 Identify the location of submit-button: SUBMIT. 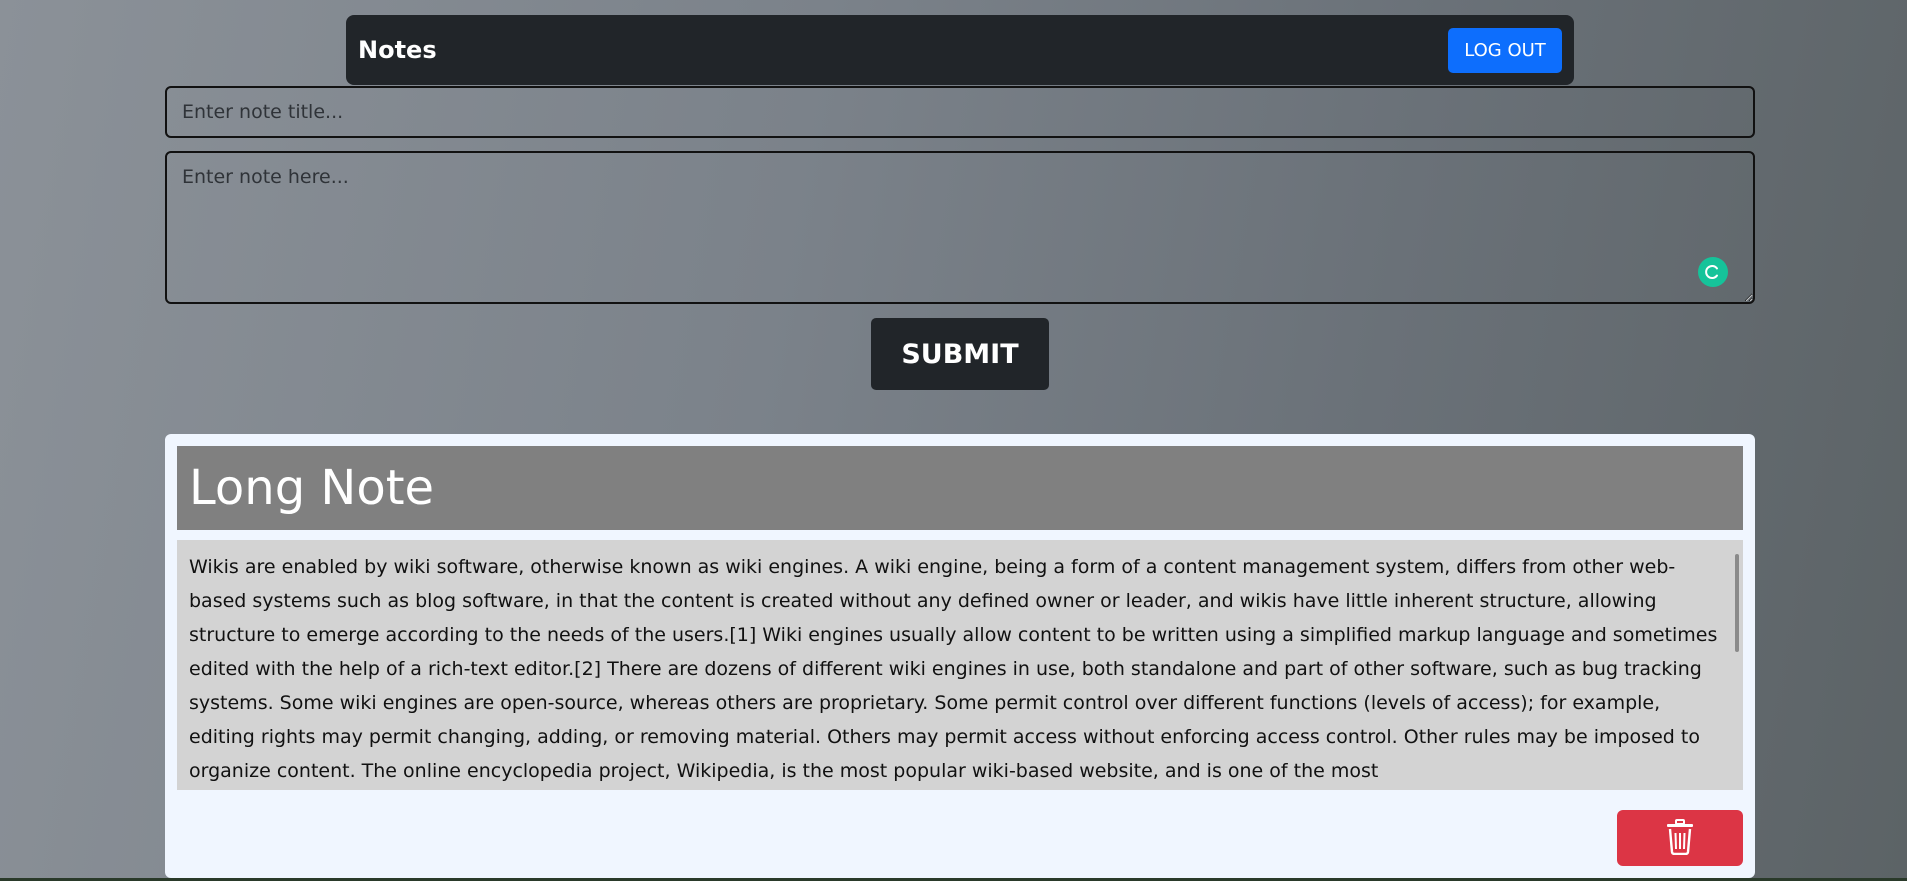
(960, 354).